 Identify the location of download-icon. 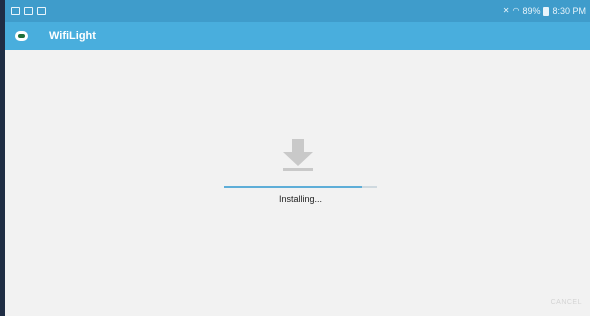
(298, 155).